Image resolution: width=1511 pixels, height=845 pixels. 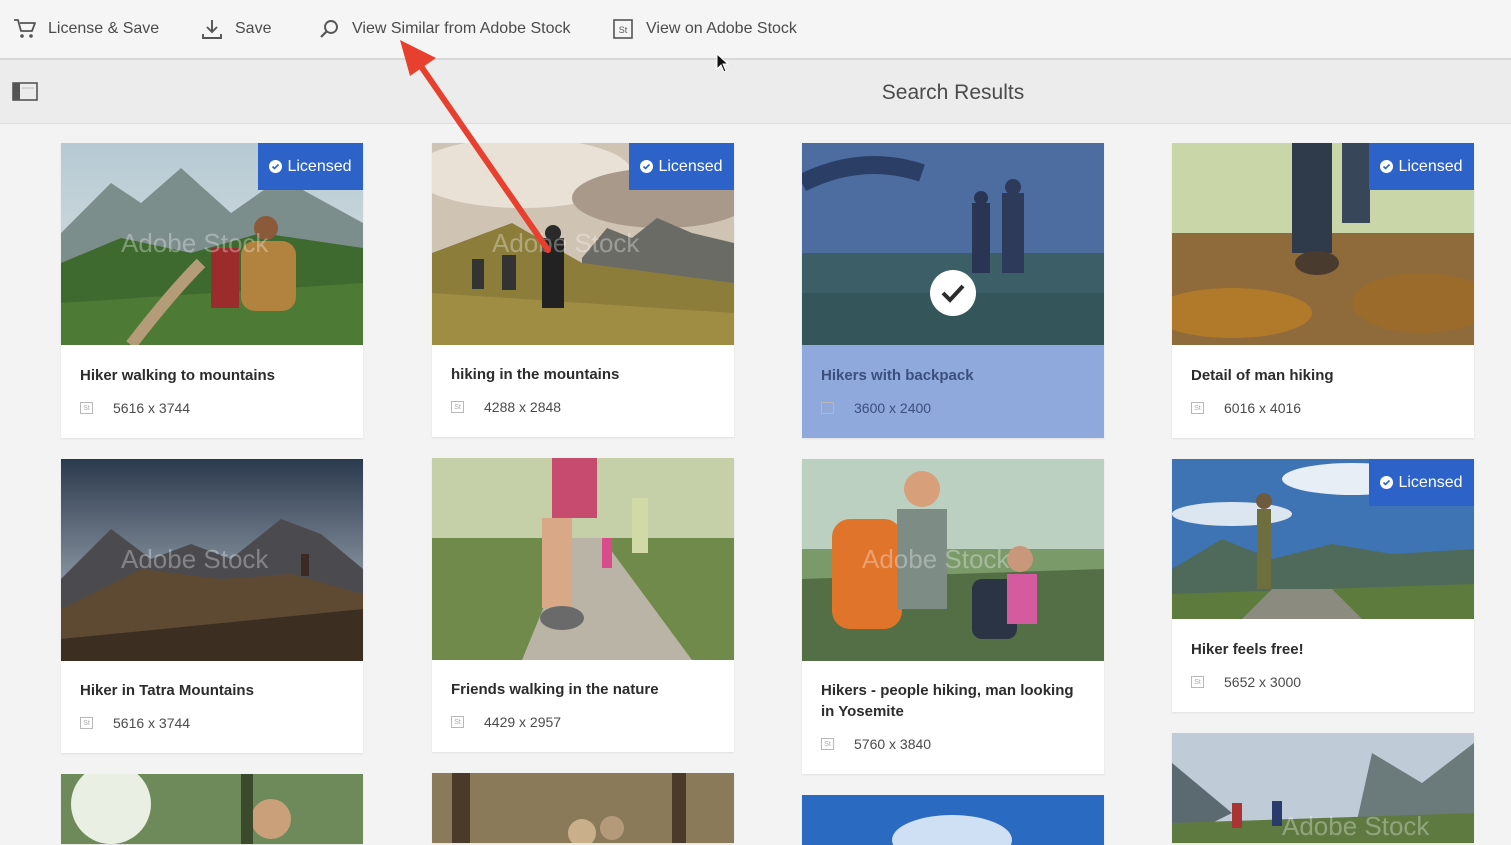 I want to click on license-save-button: License & Save, so click(x=85, y=29).